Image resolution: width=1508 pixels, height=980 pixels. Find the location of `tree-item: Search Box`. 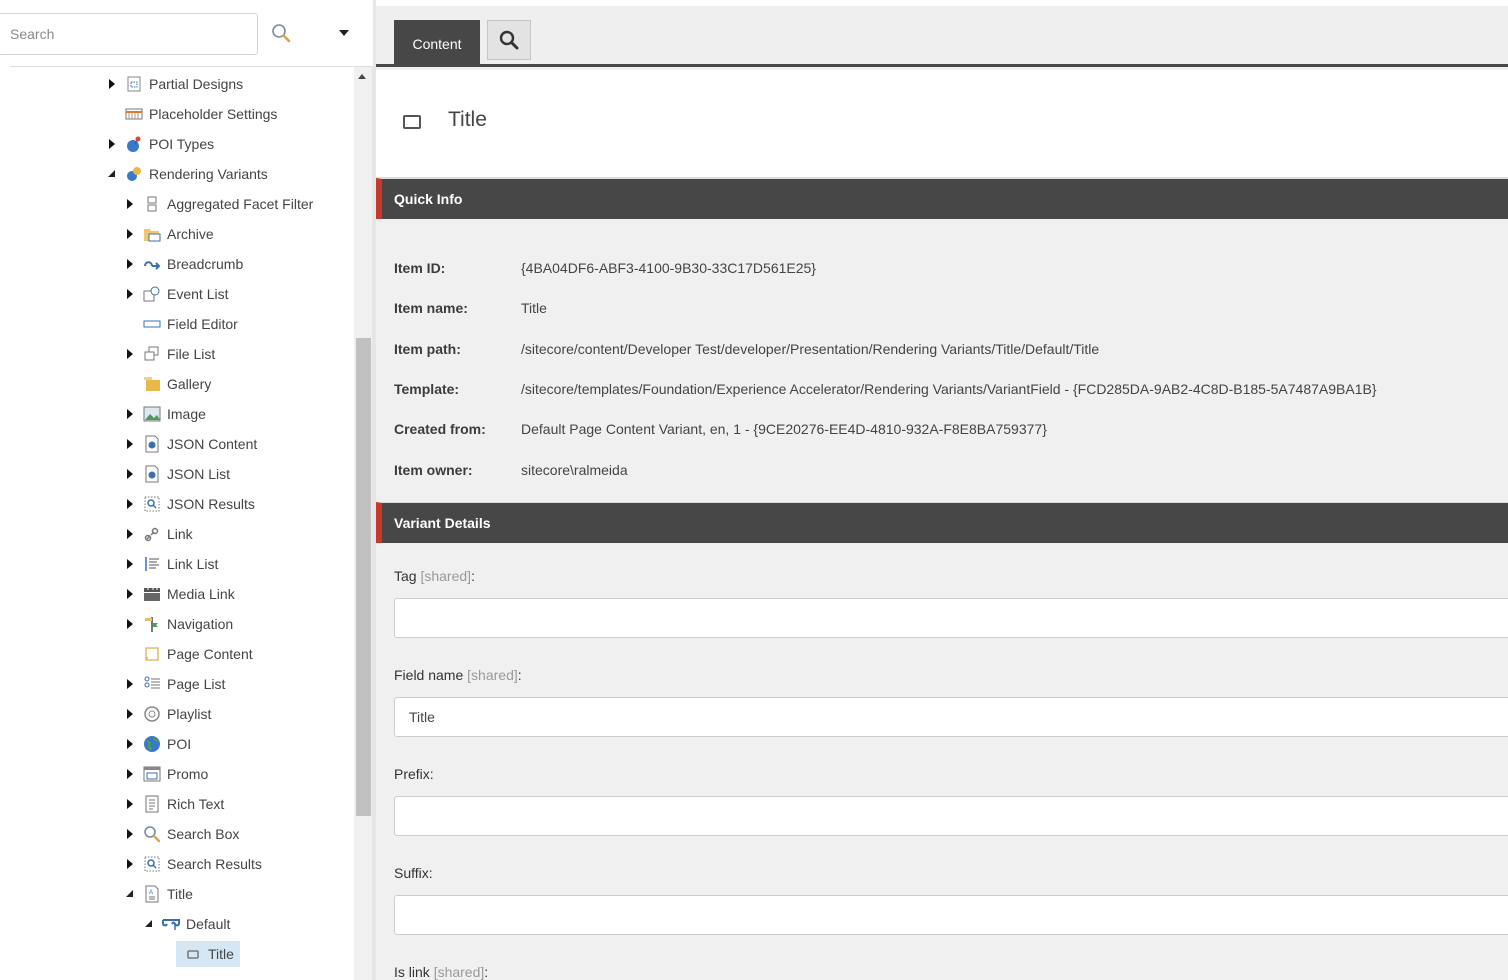

tree-item: Search Box is located at coordinates (182, 834).